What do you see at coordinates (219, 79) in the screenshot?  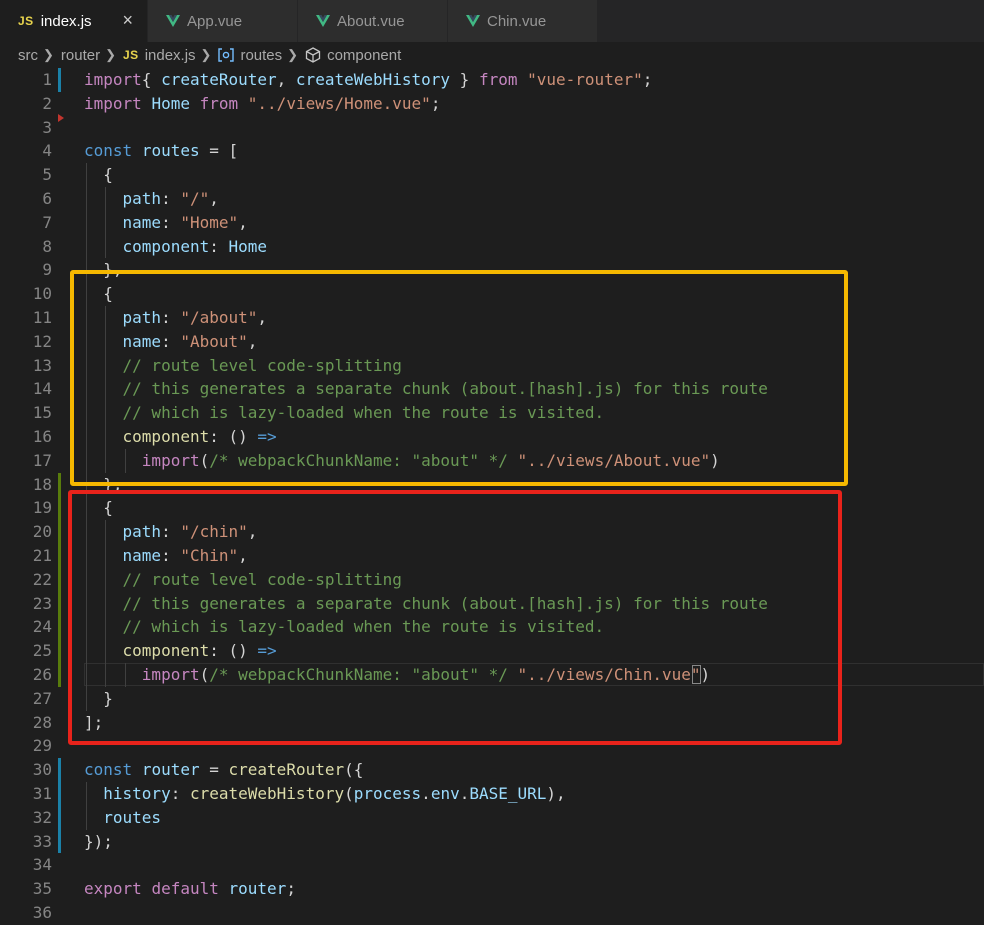 I see `code-token: createRouter` at bounding box center [219, 79].